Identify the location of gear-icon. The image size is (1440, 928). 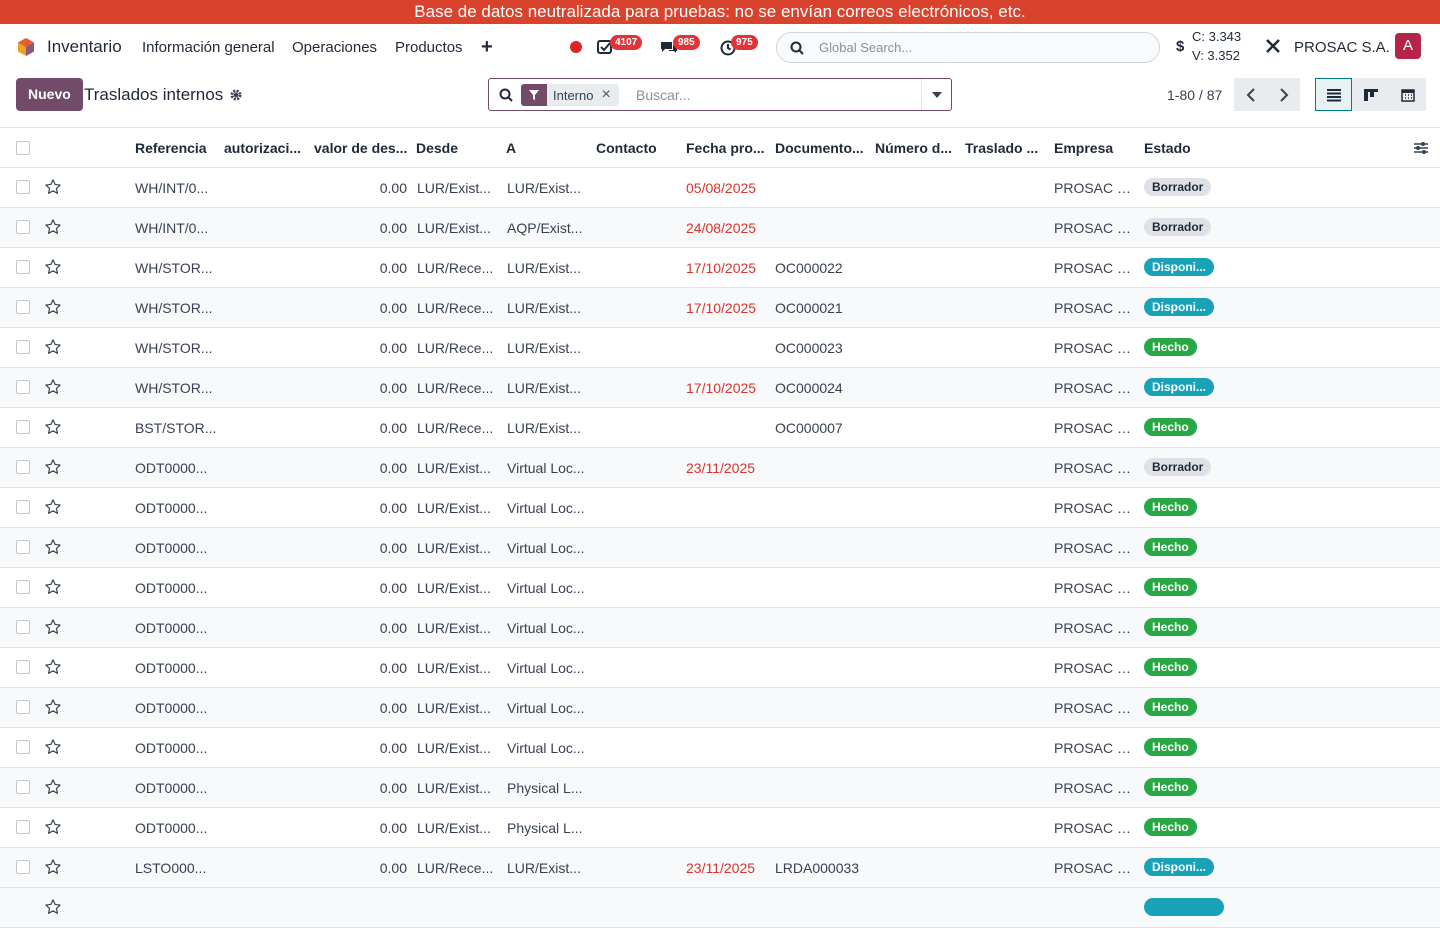
(236, 95).